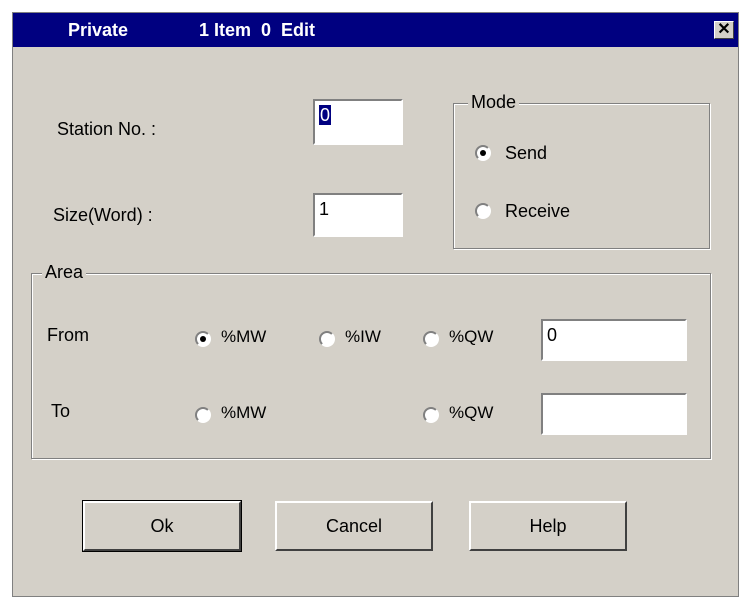 The image size is (744, 599). I want to click on cancel-button-label: Cancel, so click(354, 525).